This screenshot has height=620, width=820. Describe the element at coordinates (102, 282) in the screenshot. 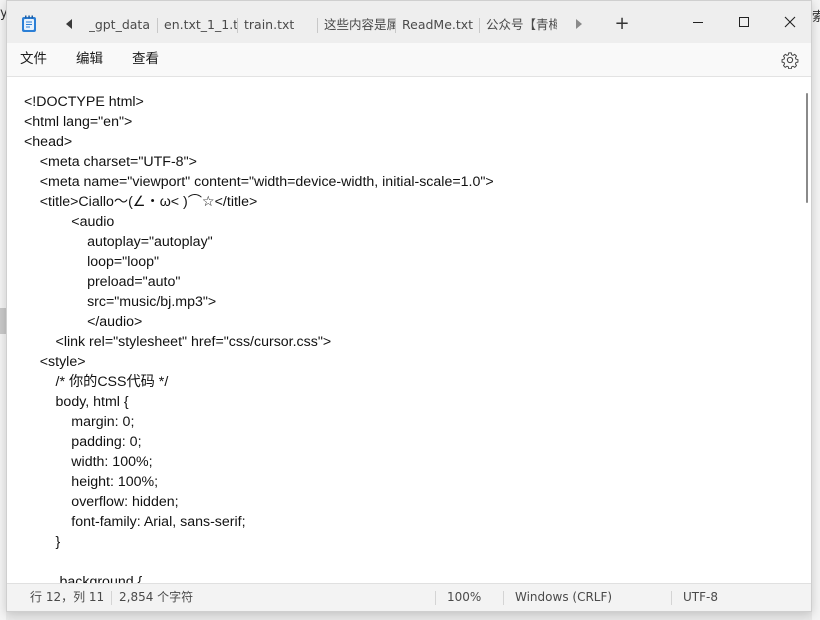

I see `code-line: preload="auto"` at that location.